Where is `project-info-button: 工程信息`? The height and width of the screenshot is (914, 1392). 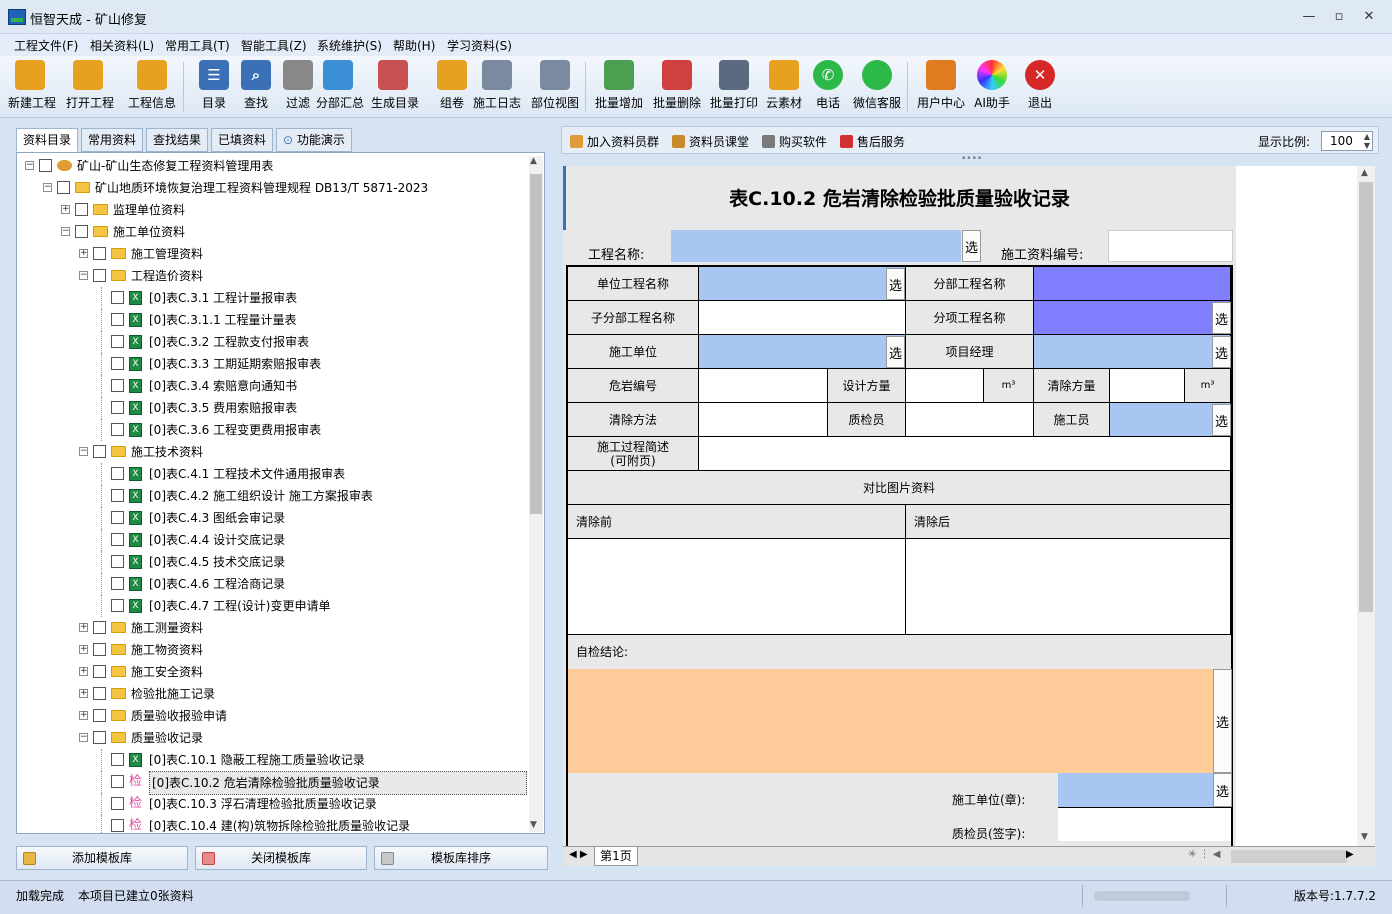 project-info-button: 工程信息 is located at coordinates (152, 85).